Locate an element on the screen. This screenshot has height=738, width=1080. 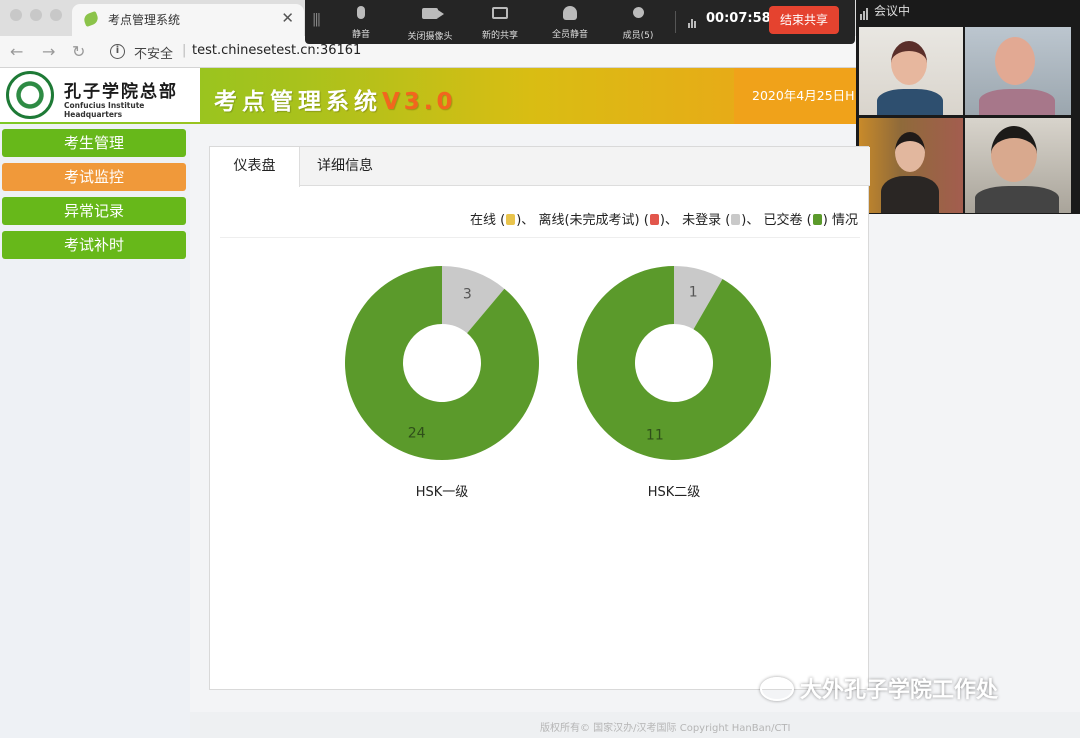
mute-all-button: 全员静音 is located at coordinates (570, 21).